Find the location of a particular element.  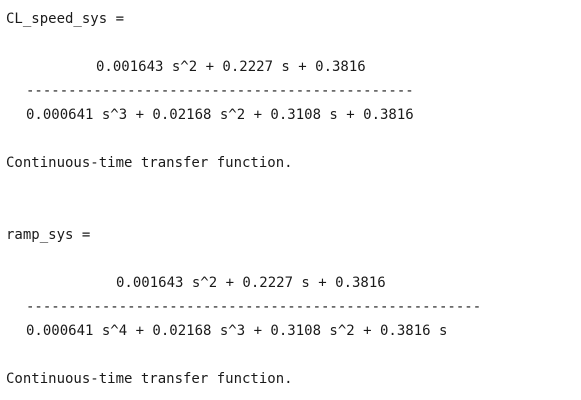

variable-header: CL_speed_sys = is located at coordinates (65, 19).